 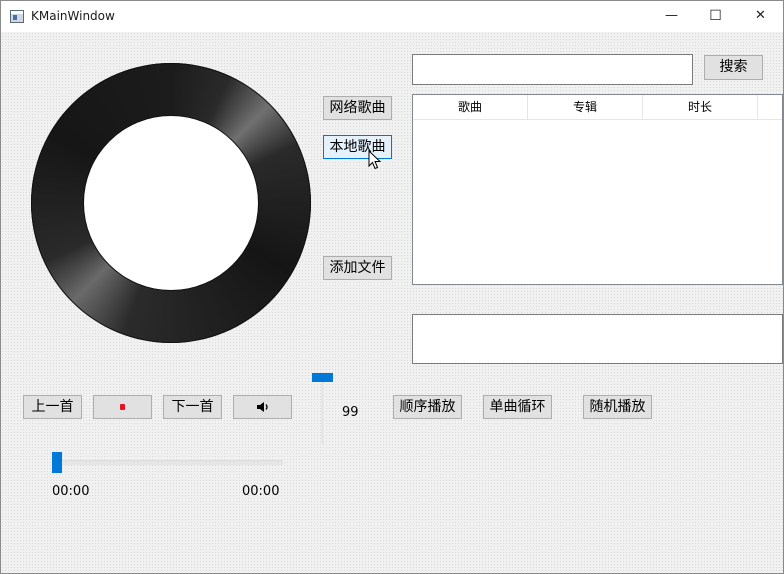 What do you see at coordinates (17, 16) in the screenshot?
I see `app-icon` at bounding box center [17, 16].